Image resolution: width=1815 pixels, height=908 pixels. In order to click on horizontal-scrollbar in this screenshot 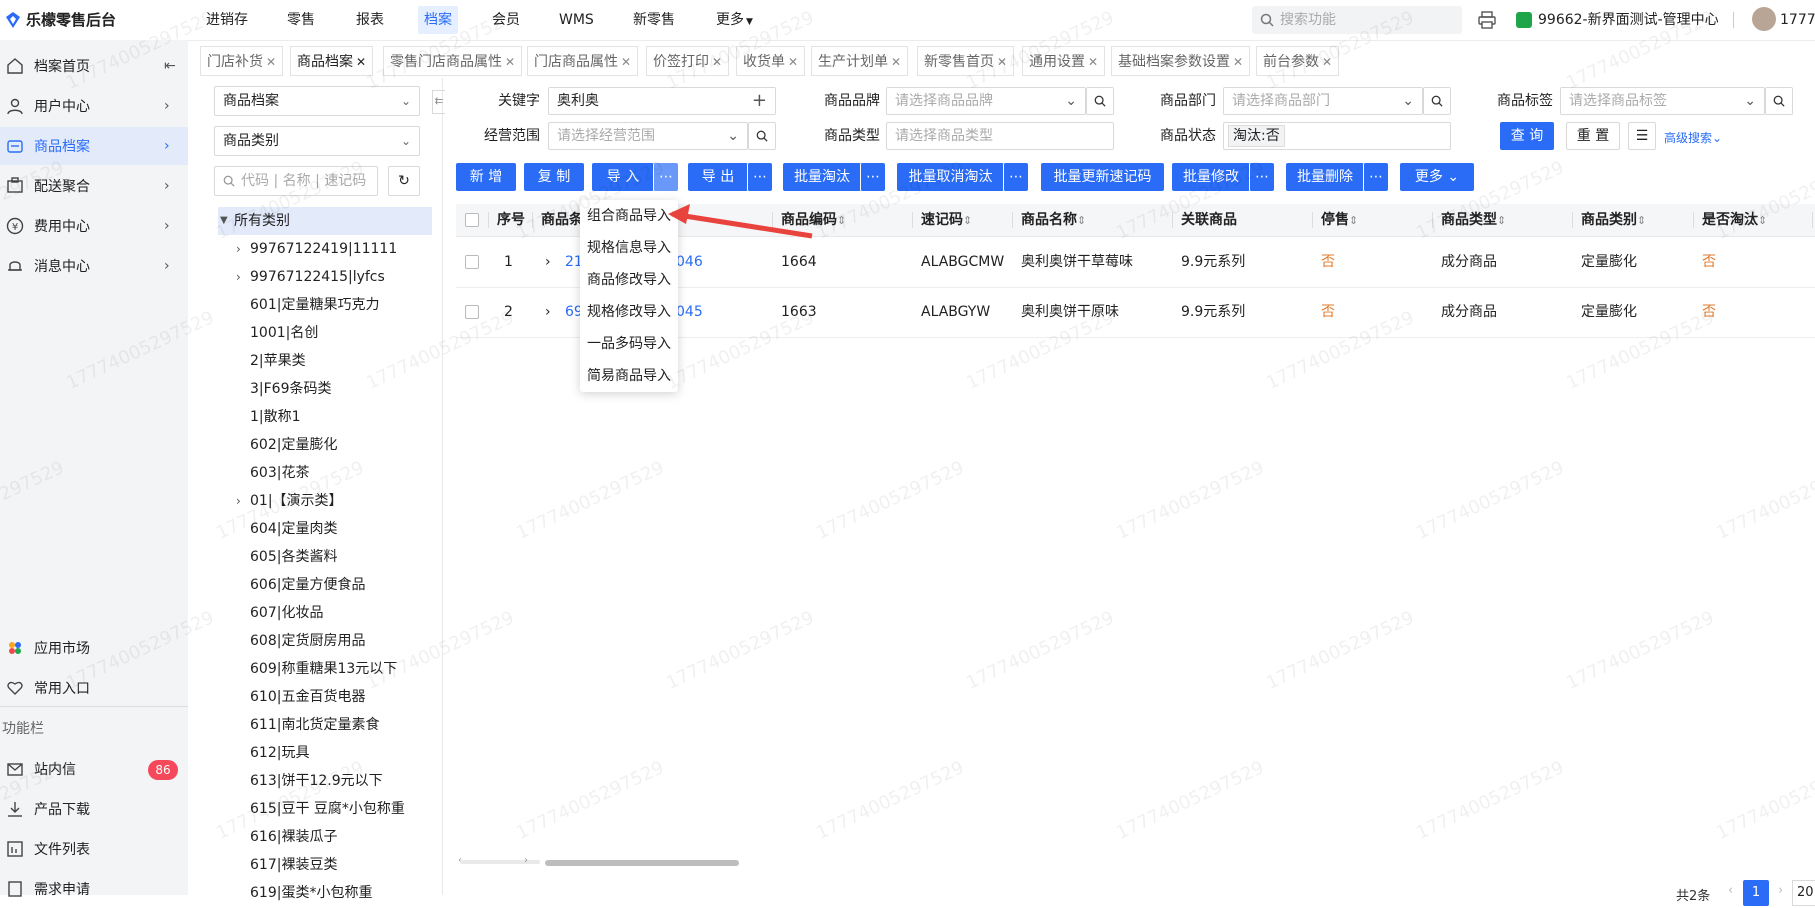, I will do `click(642, 863)`.